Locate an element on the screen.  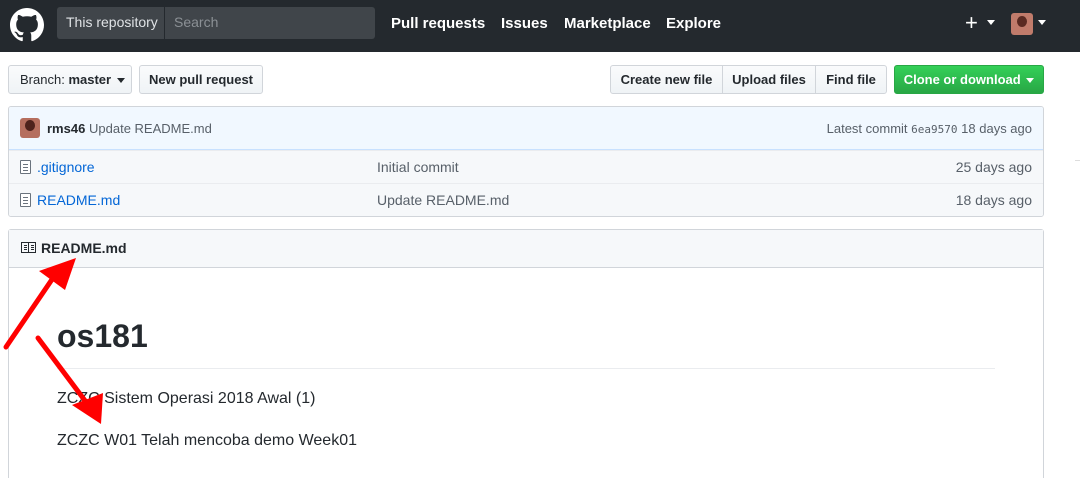
new-pull-request-button: New pull request is located at coordinates (201, 79).